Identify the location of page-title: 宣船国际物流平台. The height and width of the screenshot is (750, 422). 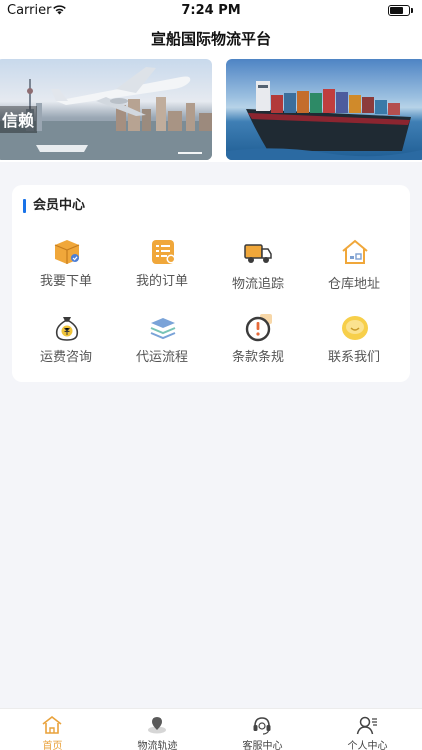
(210, 39).